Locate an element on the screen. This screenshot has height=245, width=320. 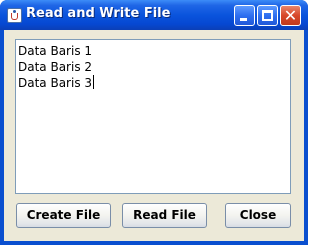
java-cup-icon is located at coordinates (14, 15).